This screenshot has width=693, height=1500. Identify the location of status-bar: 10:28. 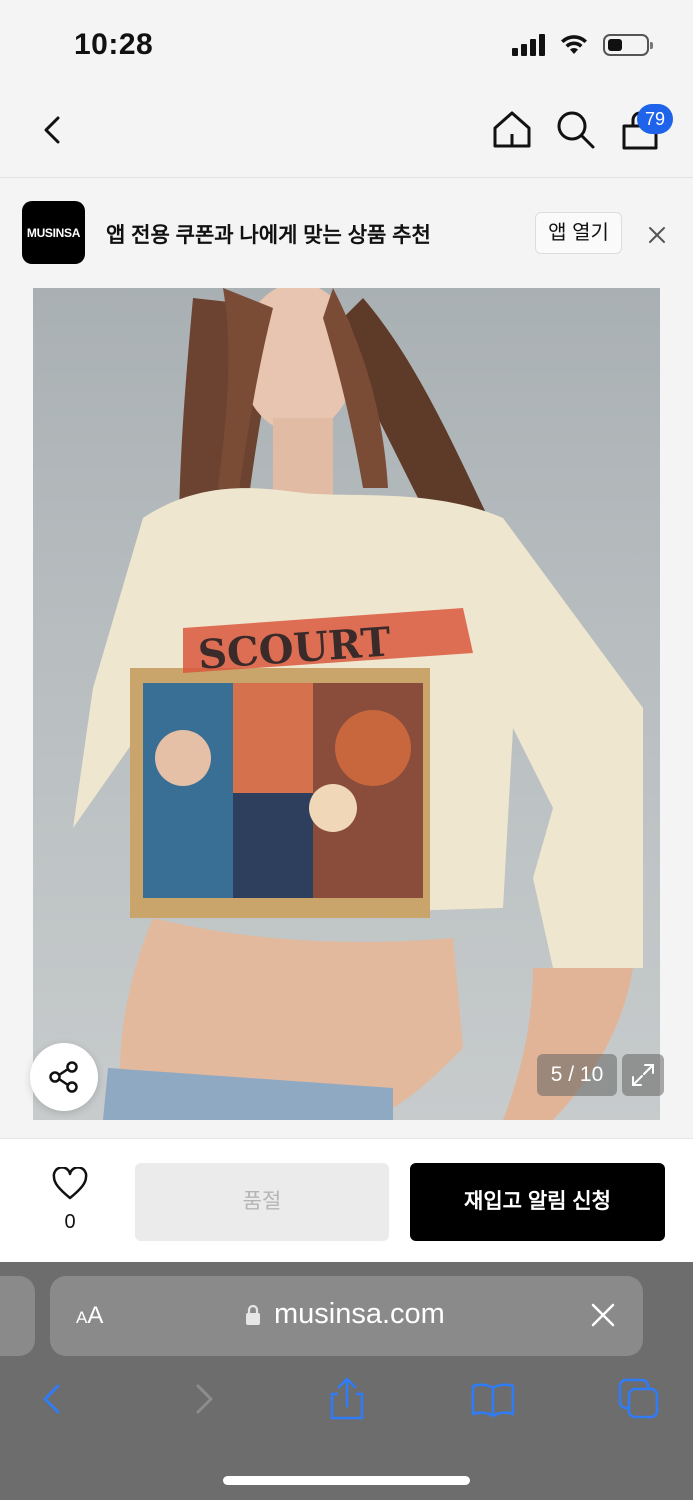
(346, 45).